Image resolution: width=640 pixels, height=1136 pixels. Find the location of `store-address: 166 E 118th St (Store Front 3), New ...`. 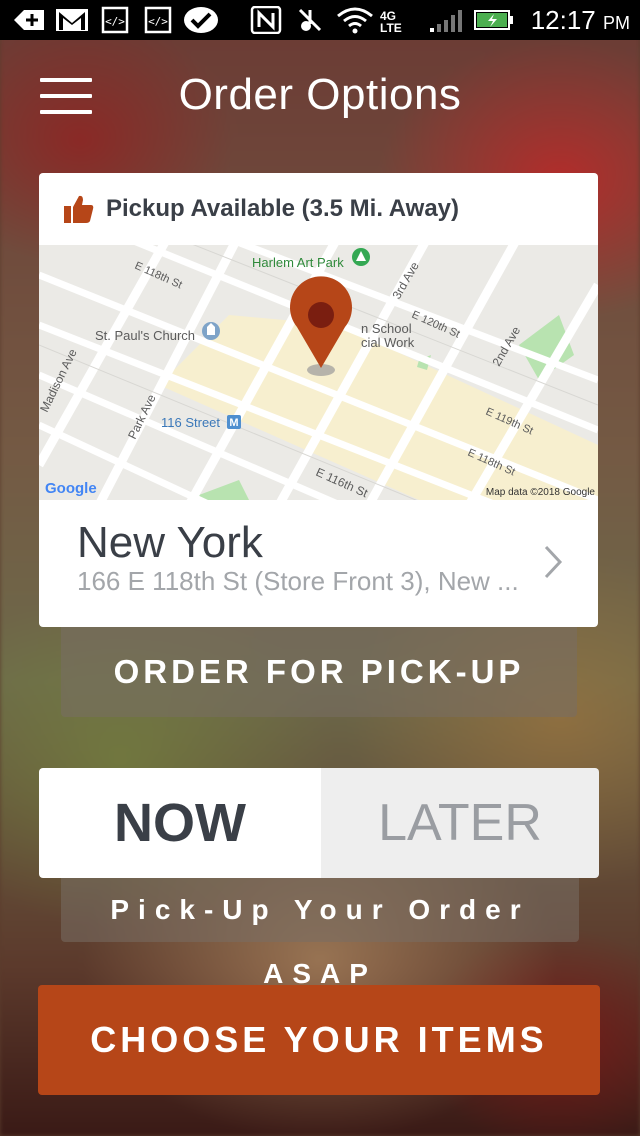

store-address: 166 E 118th St (Store Front 3), New ... is located at coordinates (297, 581).